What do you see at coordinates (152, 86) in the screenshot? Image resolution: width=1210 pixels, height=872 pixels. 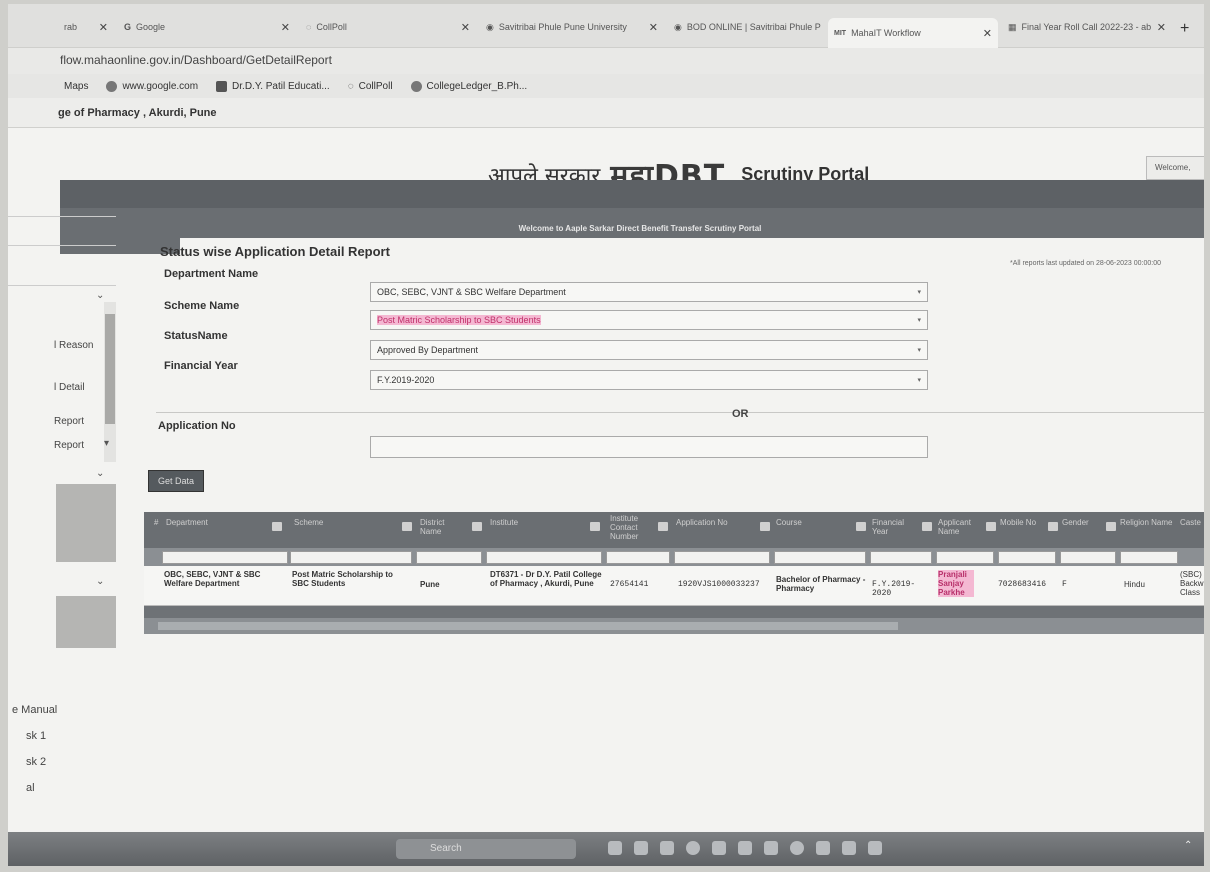 I see `bookmark-google: www.google.com` at bounding box center [152, 86].